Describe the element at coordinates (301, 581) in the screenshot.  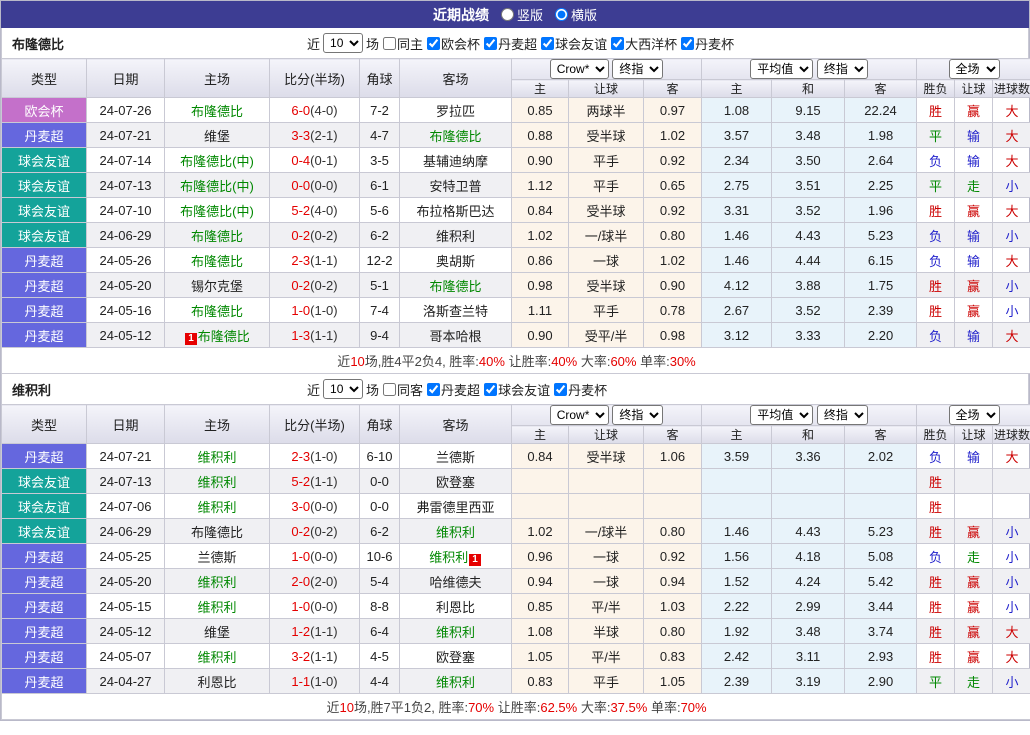
I see `full-time-score: 2-0` at that location.